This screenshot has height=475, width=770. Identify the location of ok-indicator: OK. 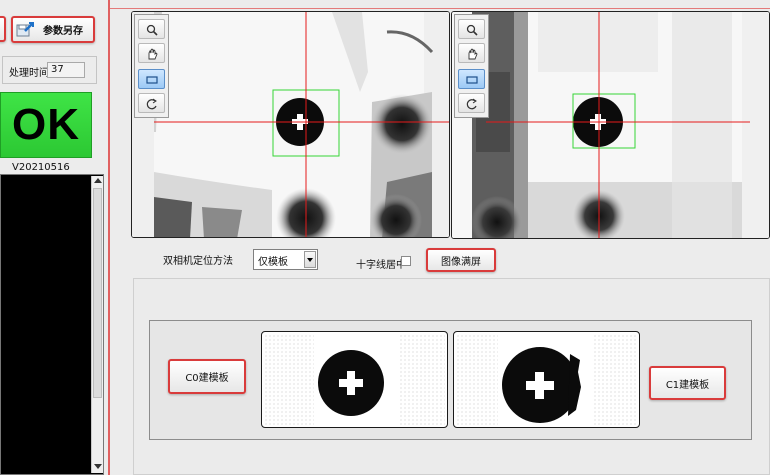
(46, 125).